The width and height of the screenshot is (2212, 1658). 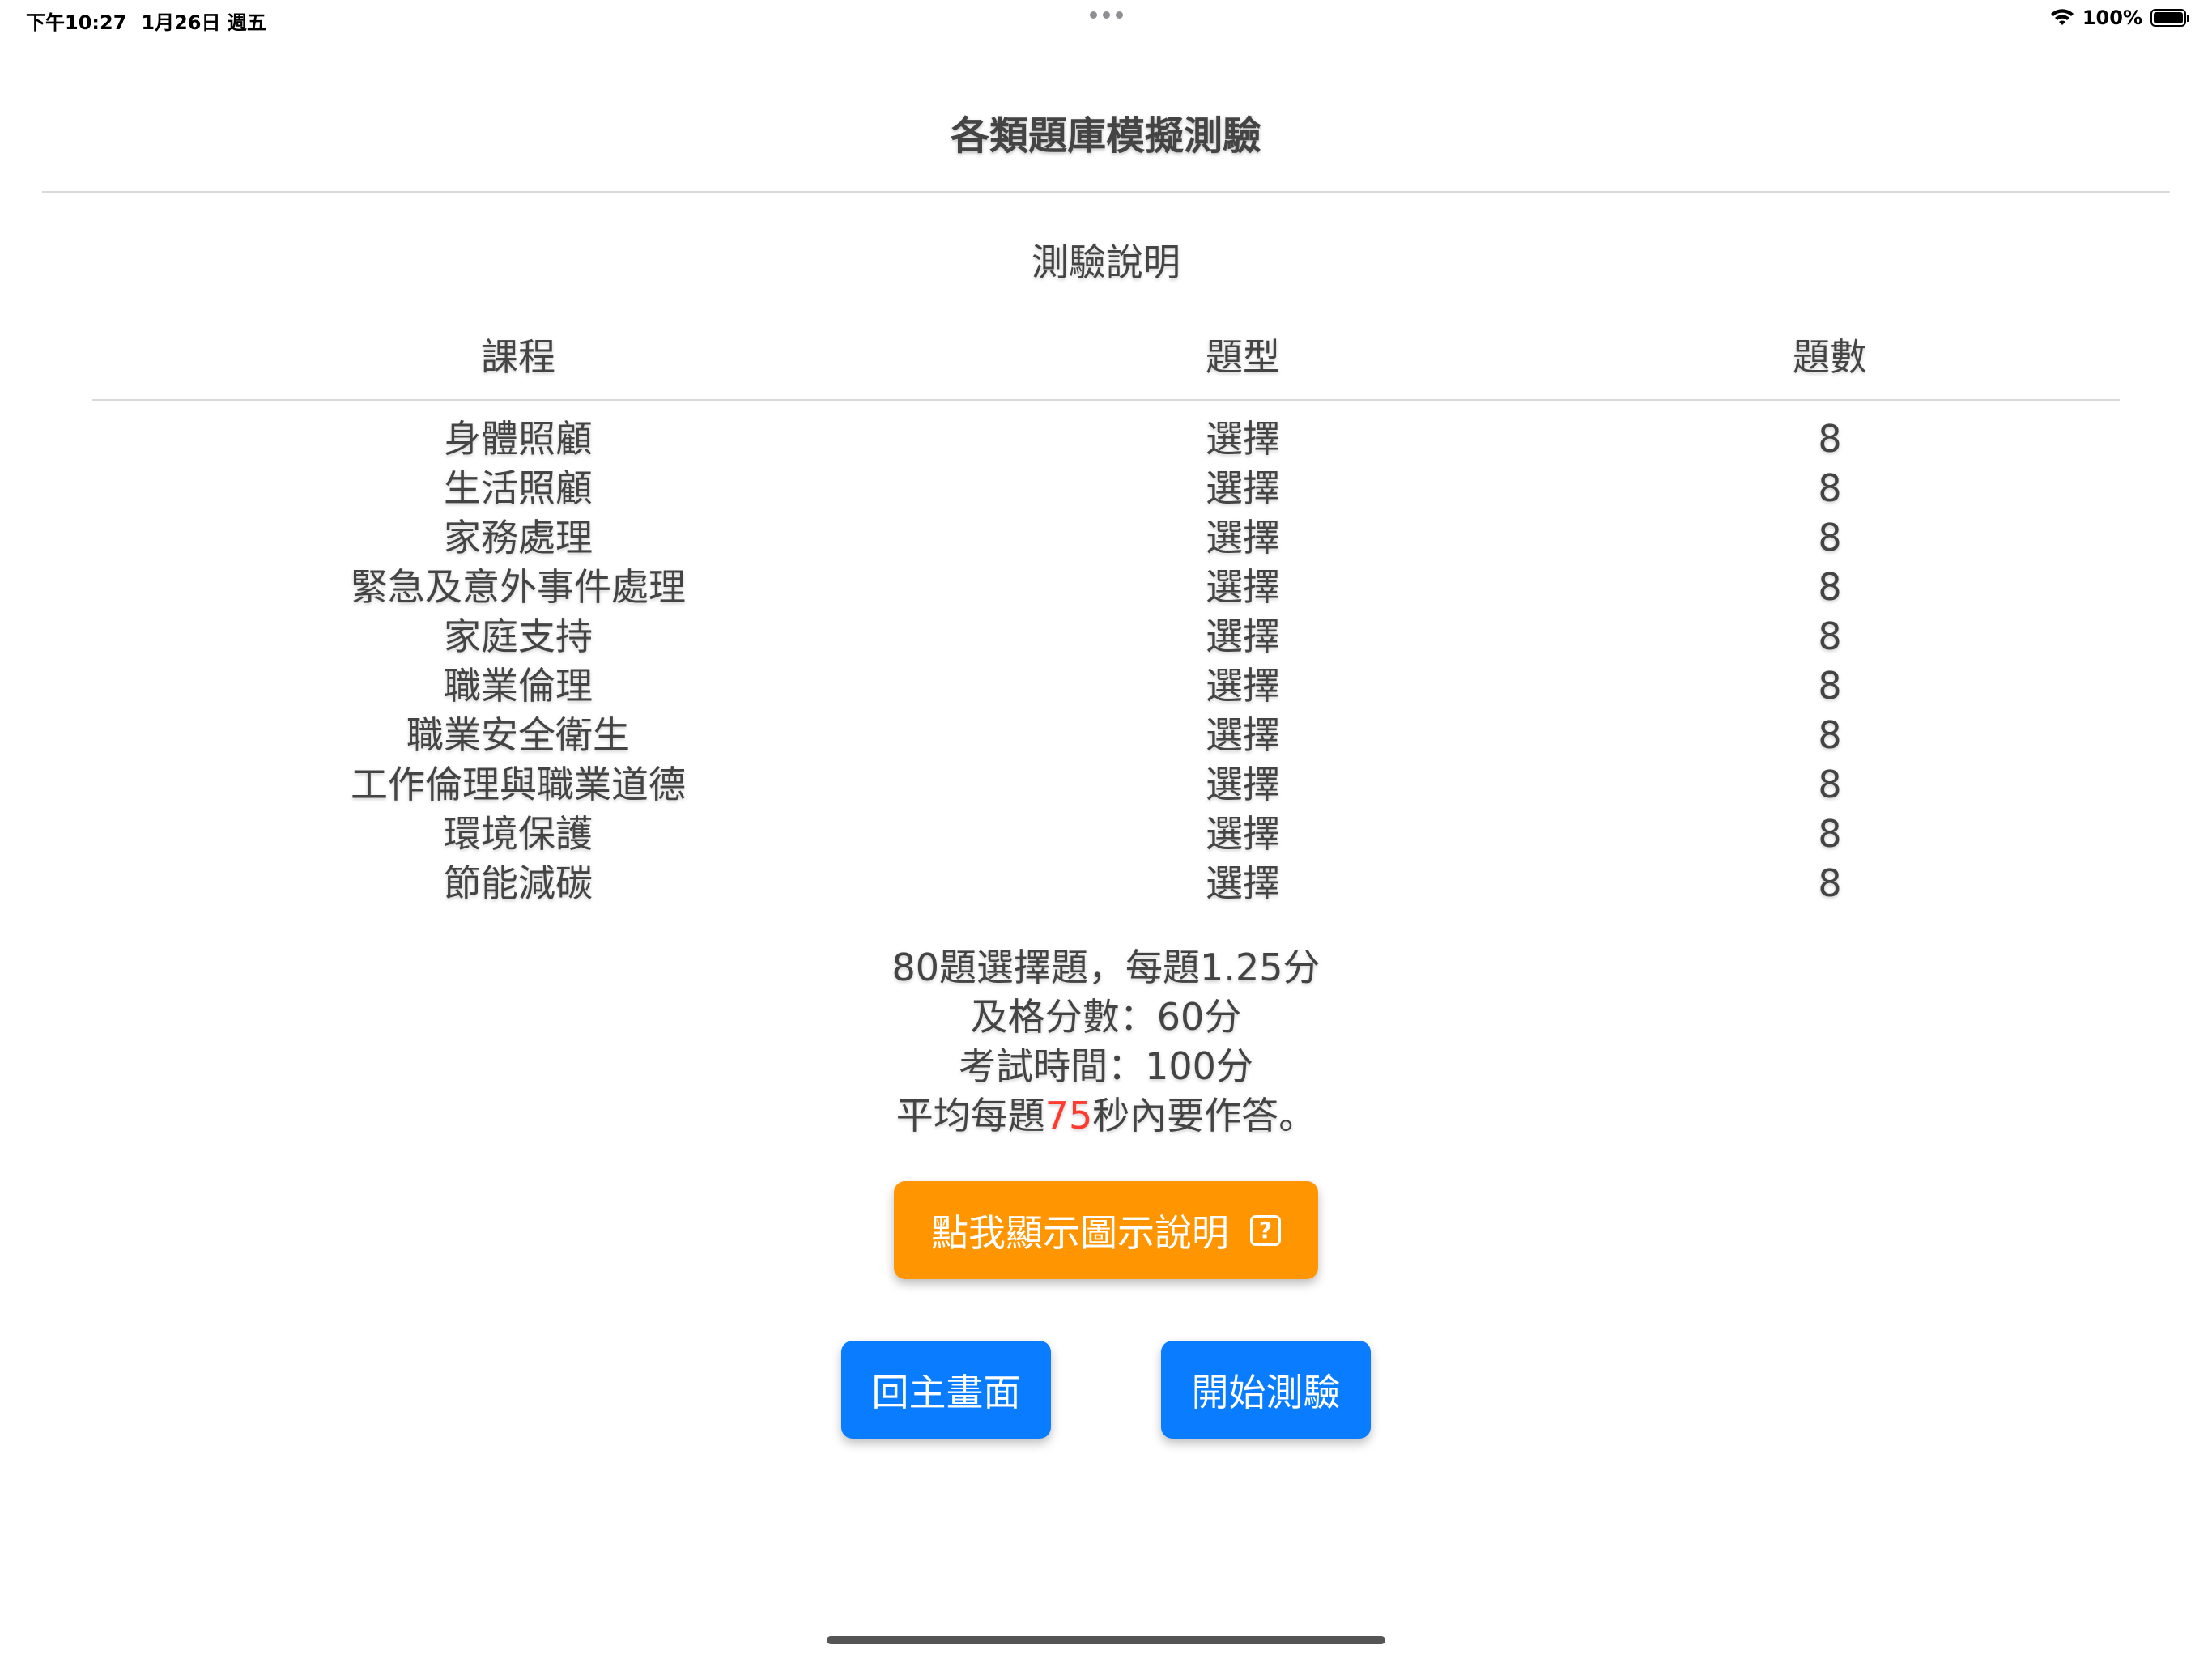 I want to click on table-row: 緊急及意外事件處理 選擇 8, so click(x=1106, y=587).